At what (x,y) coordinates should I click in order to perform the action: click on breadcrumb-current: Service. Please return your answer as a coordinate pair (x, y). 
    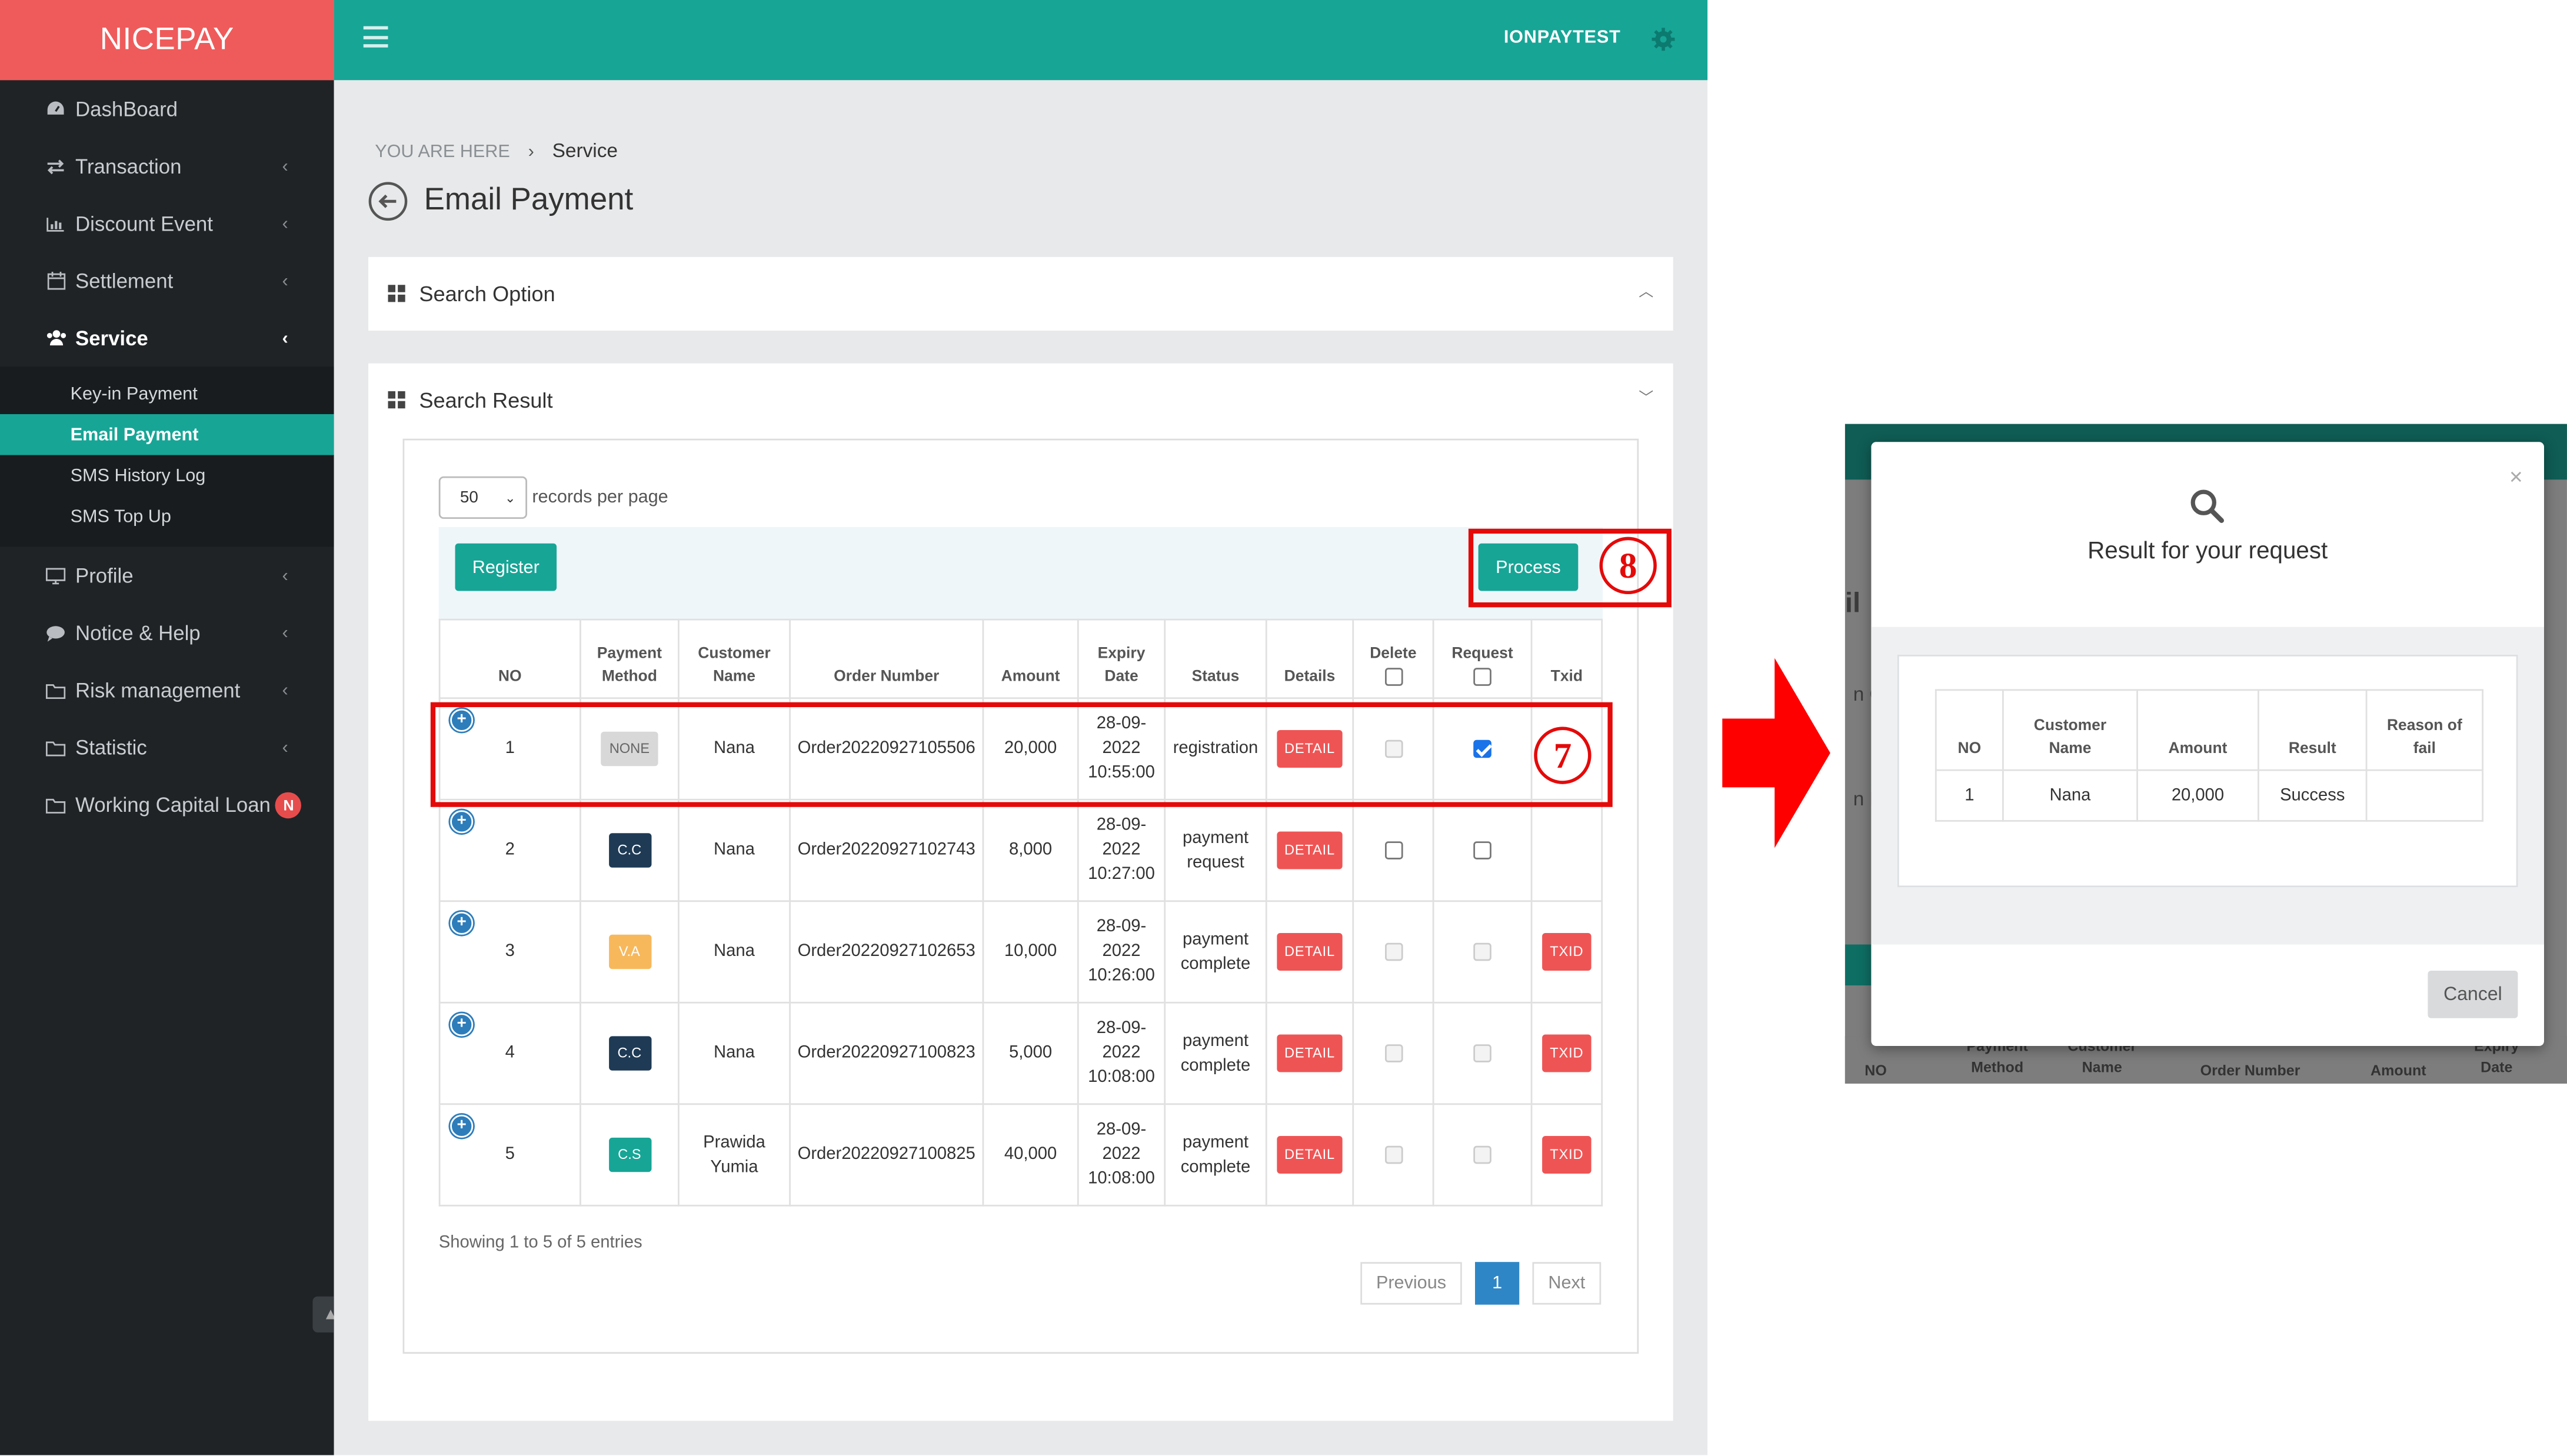
    Looking at the image, I should click on (585, 150).